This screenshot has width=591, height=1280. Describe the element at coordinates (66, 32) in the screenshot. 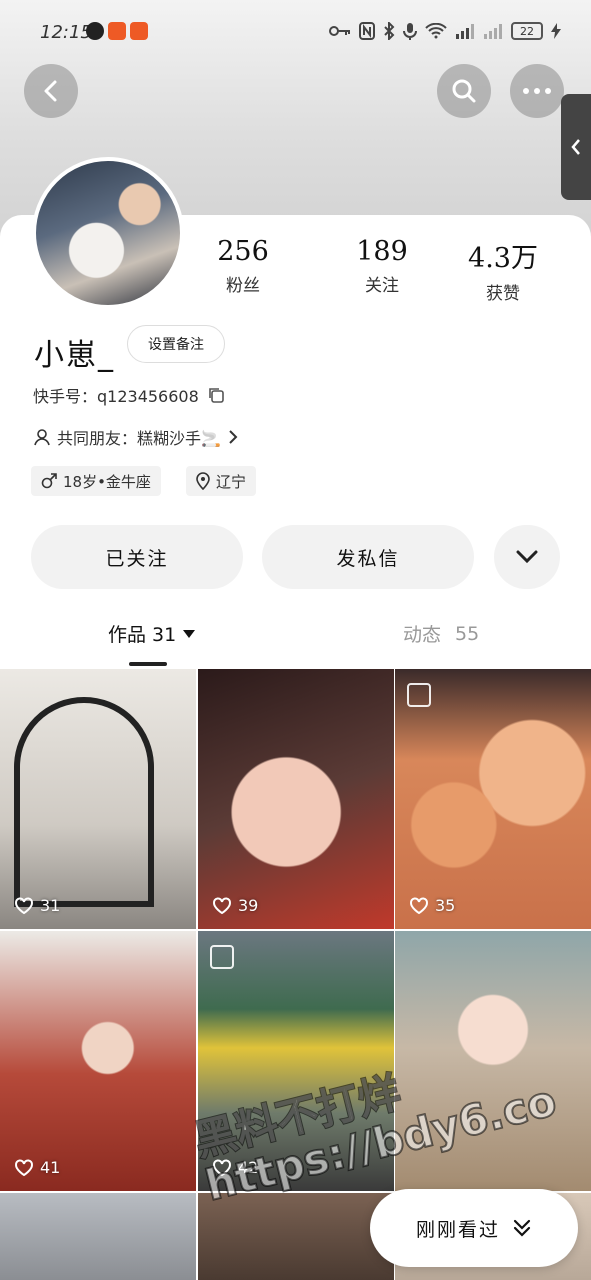

I see `status-time: 12:15` at that location.